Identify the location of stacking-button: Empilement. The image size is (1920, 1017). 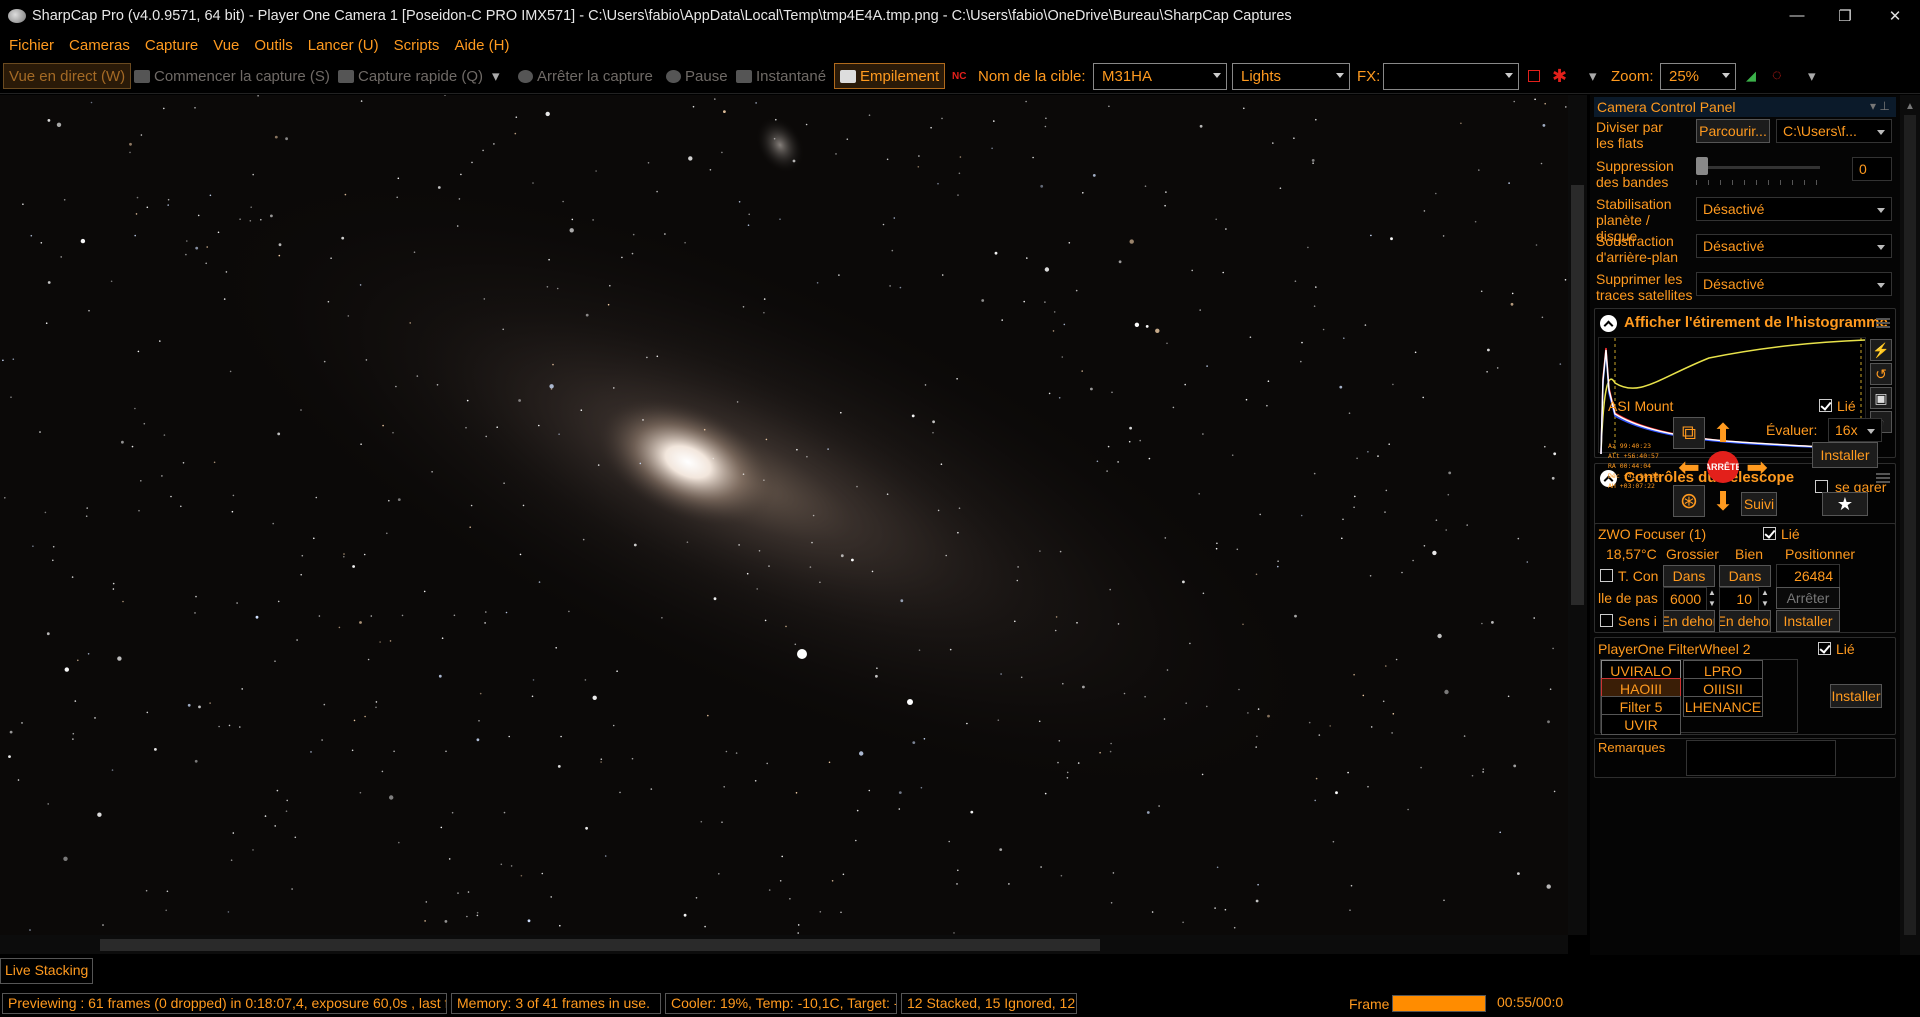
(890, 76).